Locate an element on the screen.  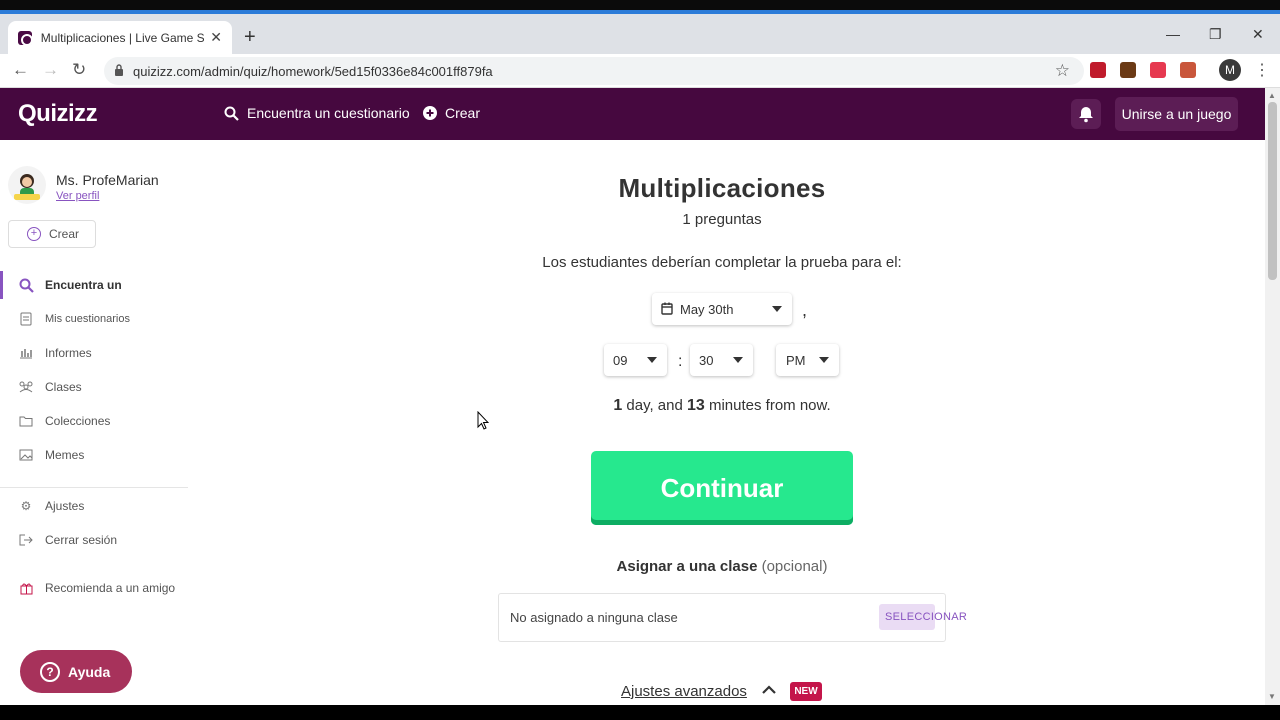
sidebar-item-find: Encuentra un is located at coordinates (70, 285).